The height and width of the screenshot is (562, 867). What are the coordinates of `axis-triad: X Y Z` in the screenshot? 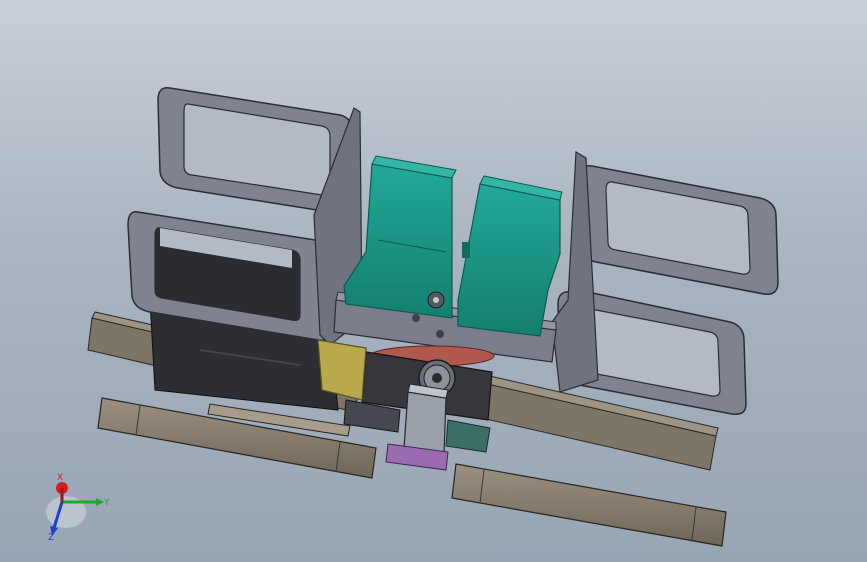 It's located at (78, 508).